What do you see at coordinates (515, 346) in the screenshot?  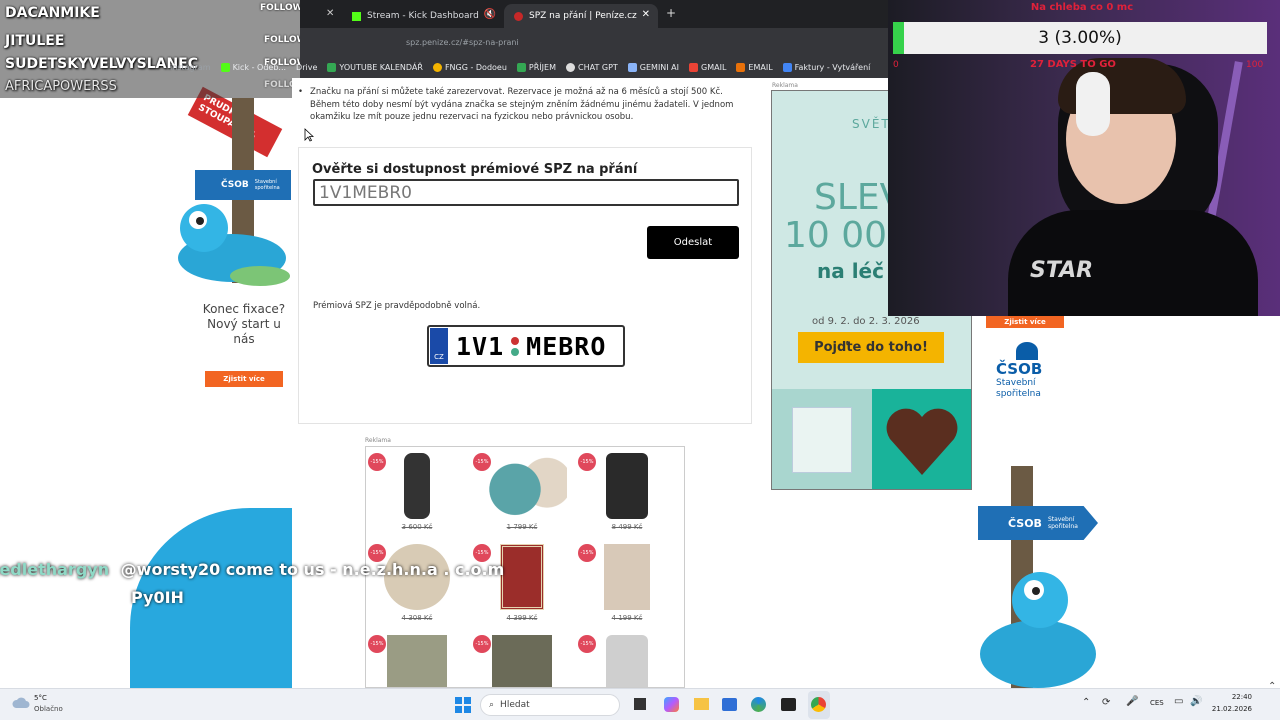 I see `plate-stickers` at bounding box center [515, 346].